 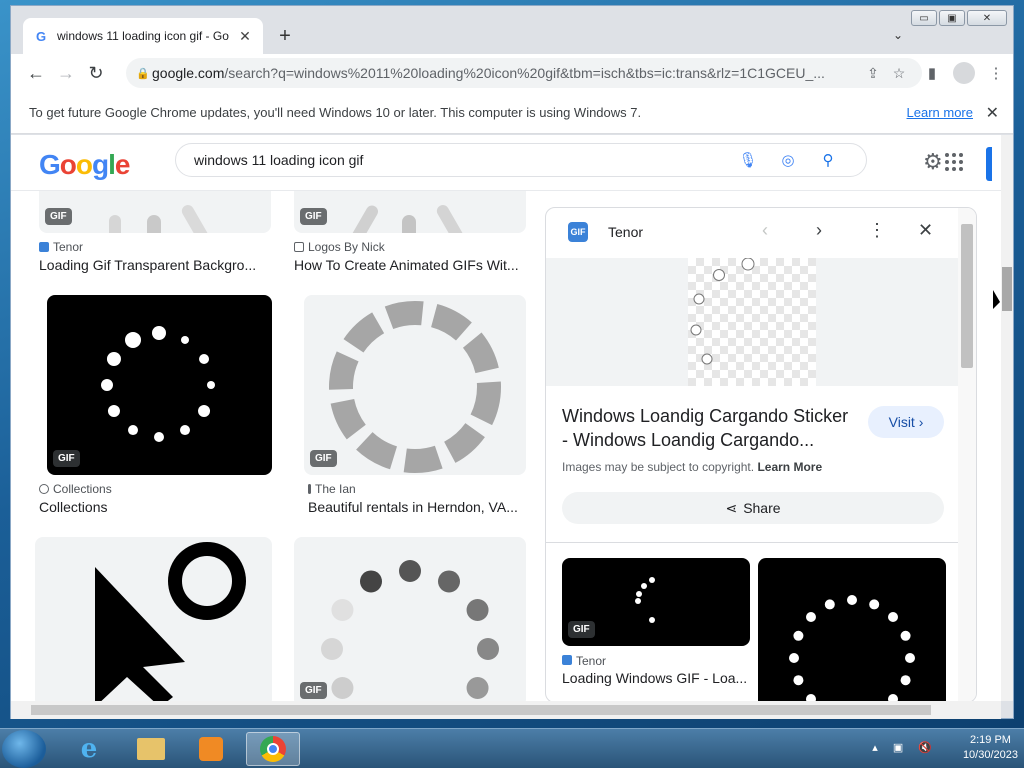 I want to click on more-options-icon: ⋮, so click(x=877, y=230).